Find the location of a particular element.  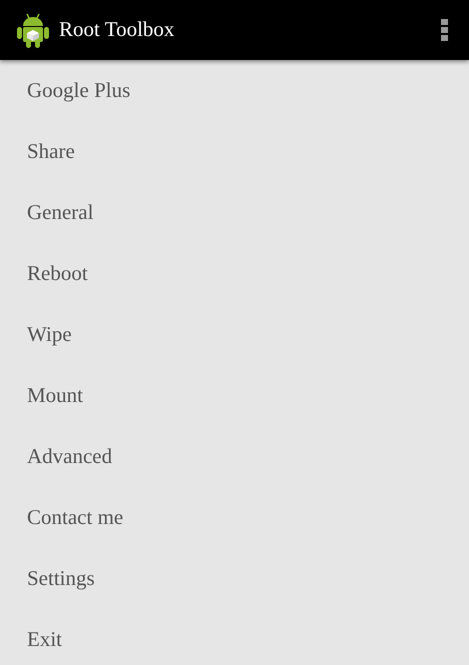

menu-item: Share is located at coordinates (234, 151).